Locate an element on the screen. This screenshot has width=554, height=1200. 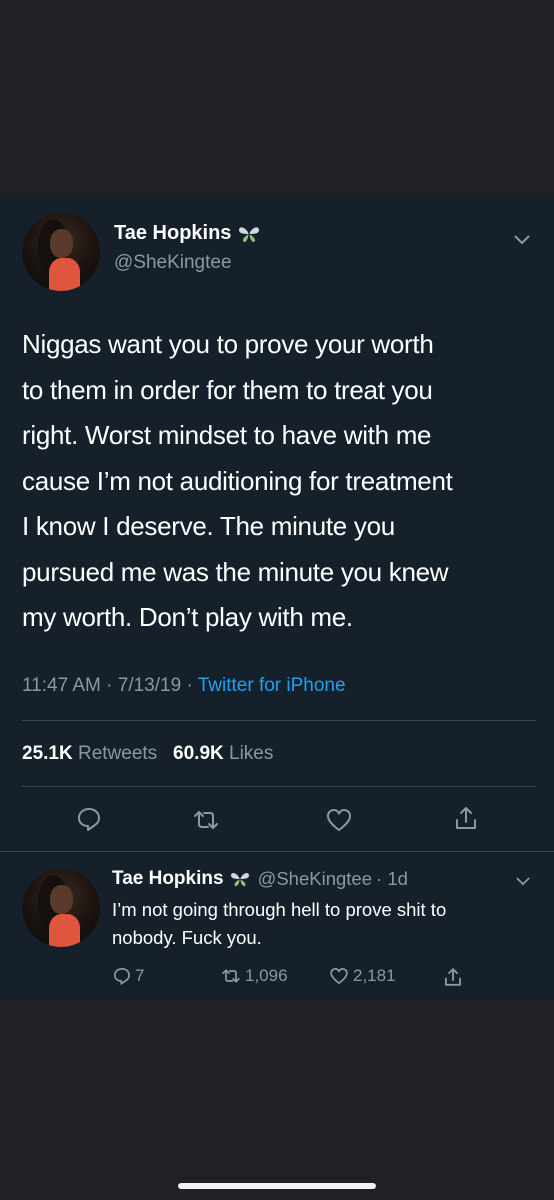
likes-label: Likes is located at coordinates (251, 753).